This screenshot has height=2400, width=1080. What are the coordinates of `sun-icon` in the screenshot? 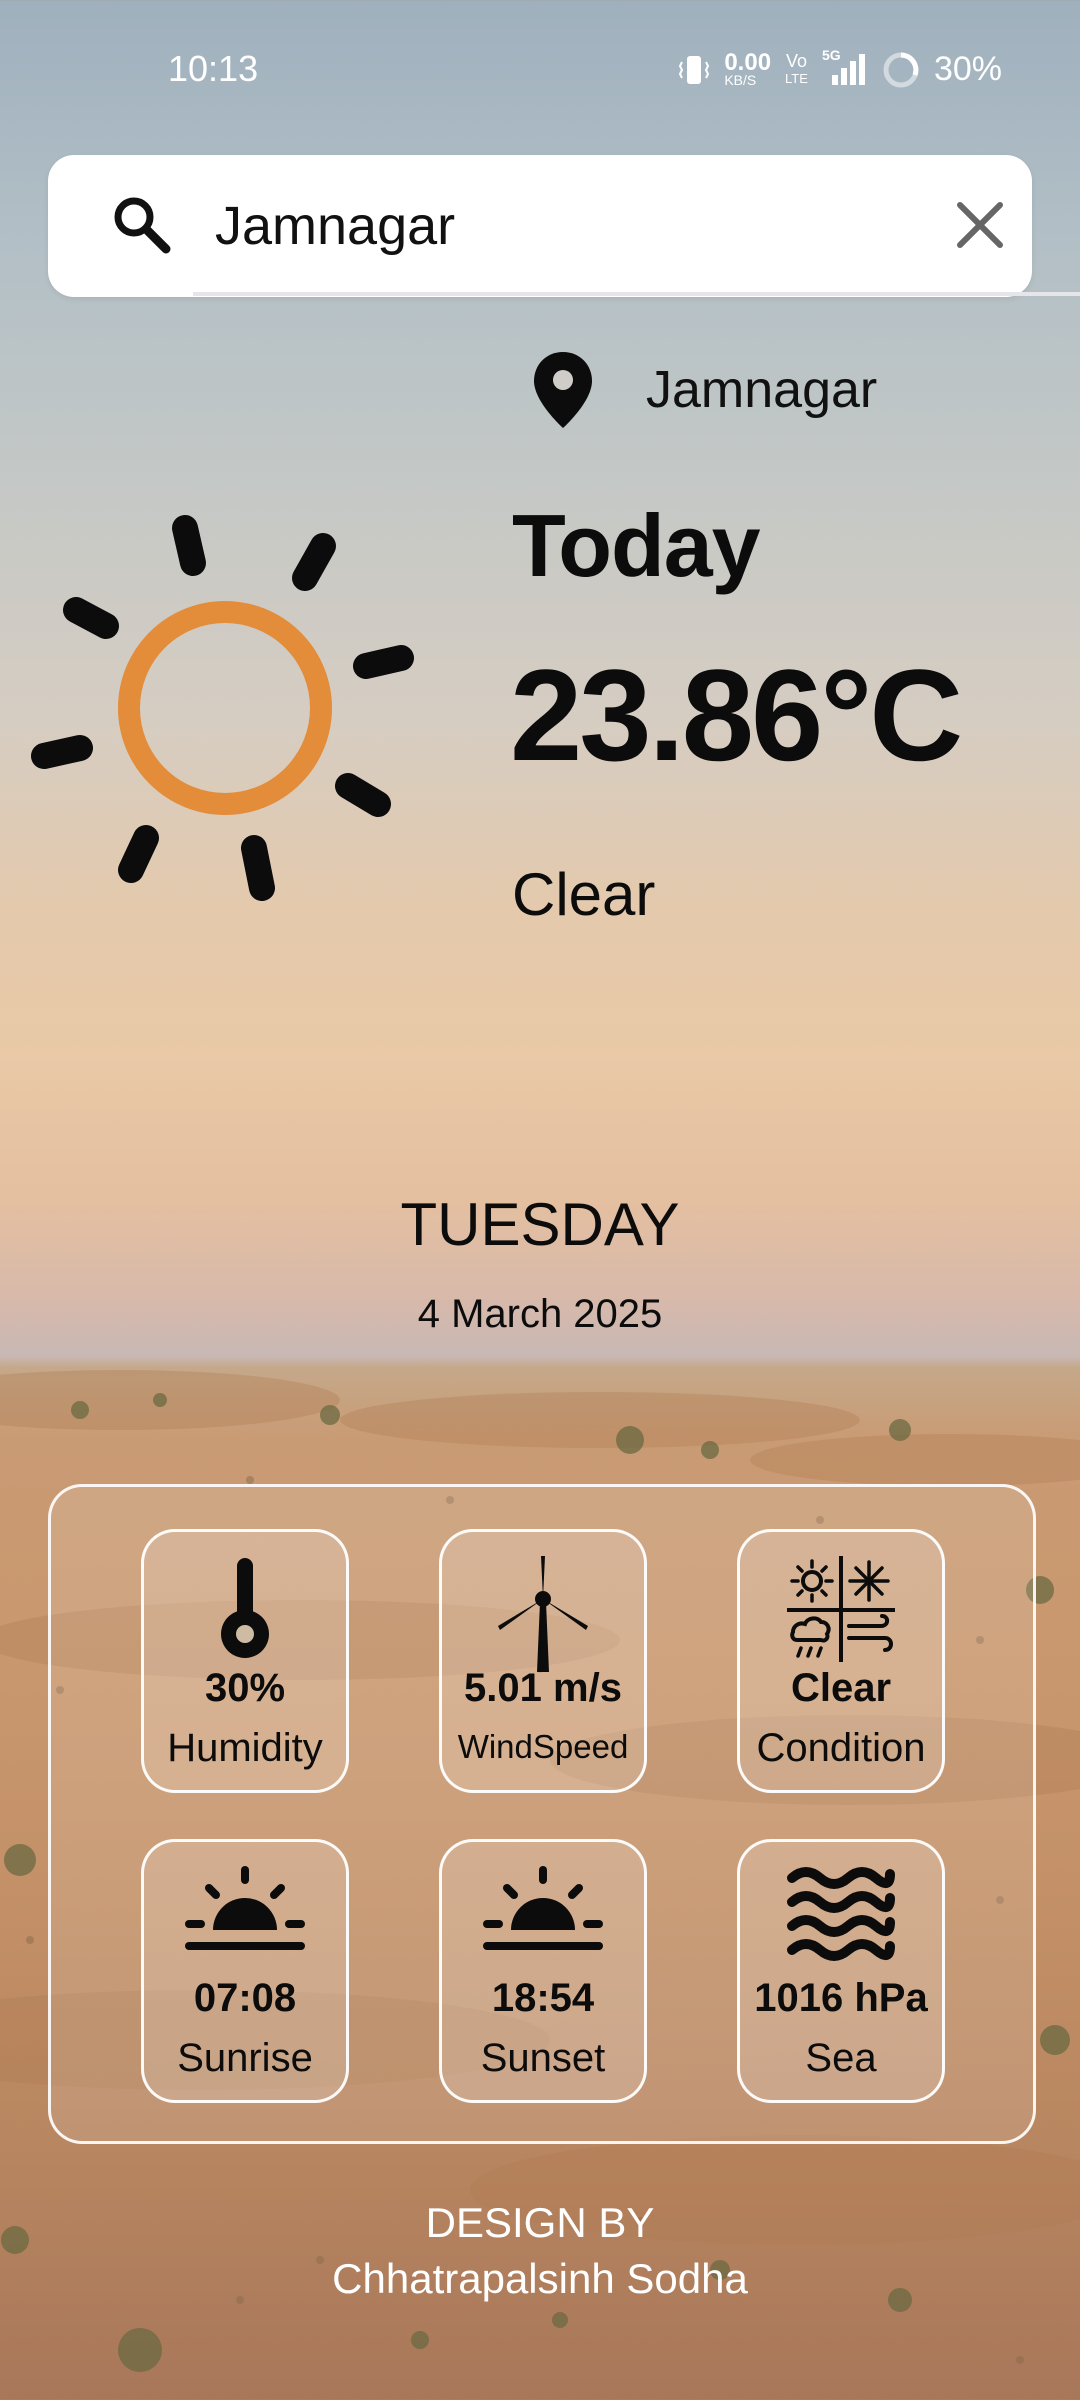 It's located at (222, 708).